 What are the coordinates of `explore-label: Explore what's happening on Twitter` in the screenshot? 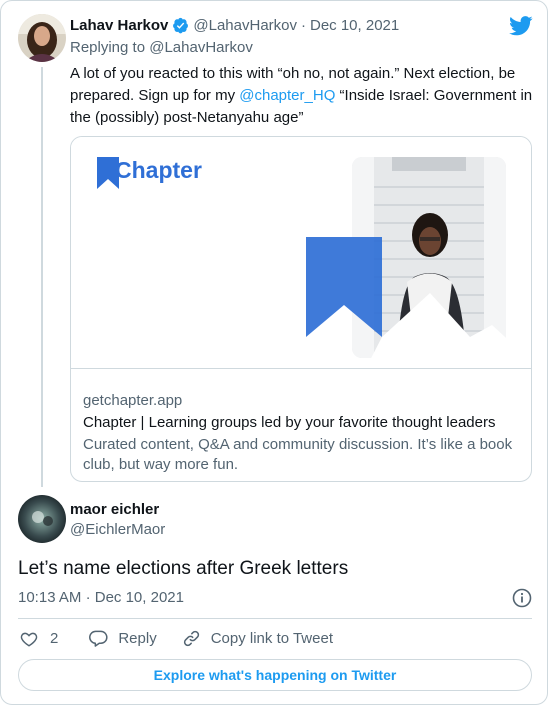 It's located at (275, 675).